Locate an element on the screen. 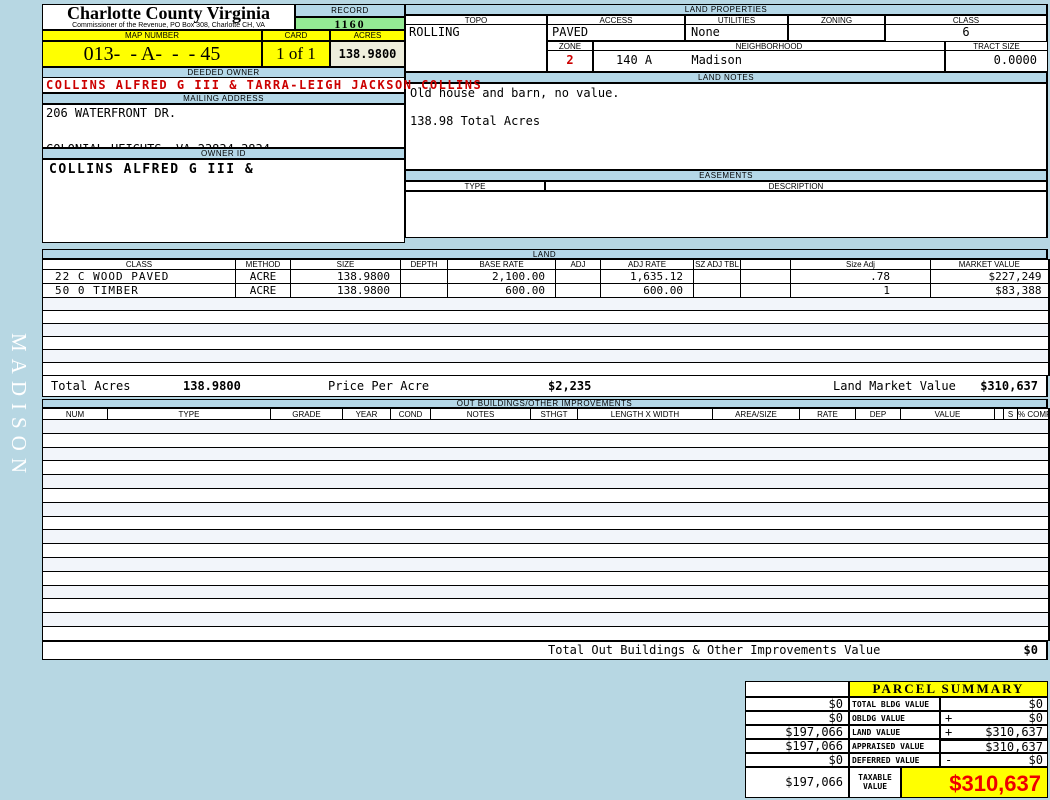 The image size is (1050, 800). zoning-column-header: ZONING is located at coordinates (836, 20).